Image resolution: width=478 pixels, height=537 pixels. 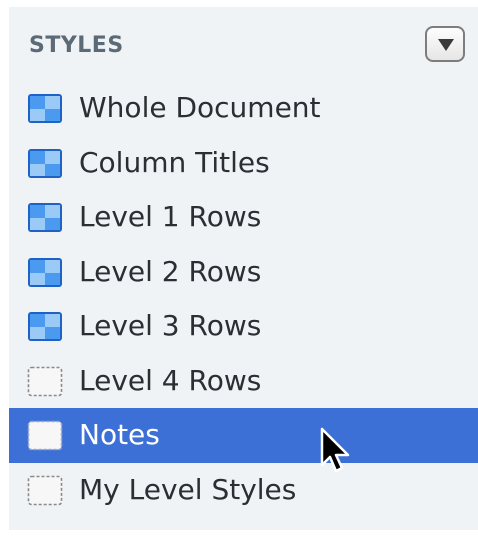 I want to click on style-item-whole-document: Whole Document, so click(x=243, y=108).